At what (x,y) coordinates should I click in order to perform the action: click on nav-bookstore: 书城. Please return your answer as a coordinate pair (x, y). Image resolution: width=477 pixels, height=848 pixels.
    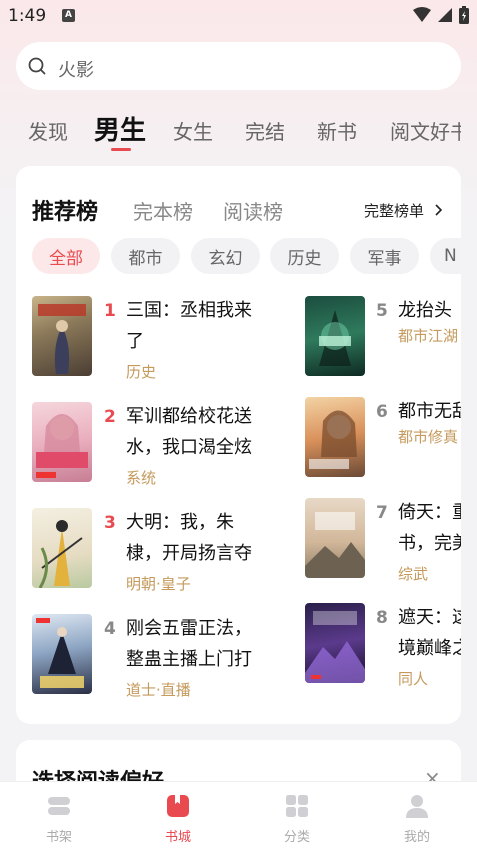
    Looking at the image, I should click on (178, 815).